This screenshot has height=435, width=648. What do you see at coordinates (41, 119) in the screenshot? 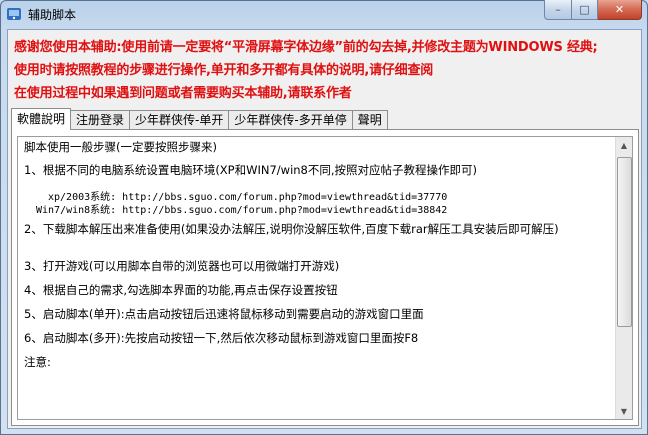
I see `tab-software-info: 軟體說明` at bounding box center [41, 119].